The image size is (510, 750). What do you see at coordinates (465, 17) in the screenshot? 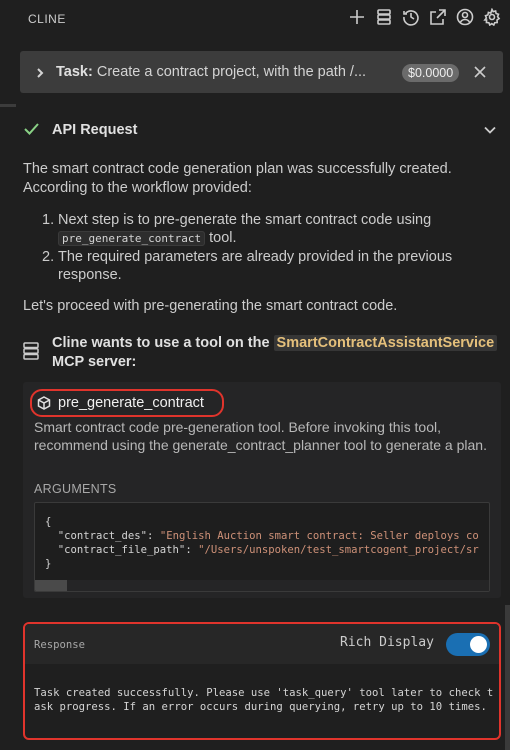
I see `account-icon` at bounding box center [465, 17].